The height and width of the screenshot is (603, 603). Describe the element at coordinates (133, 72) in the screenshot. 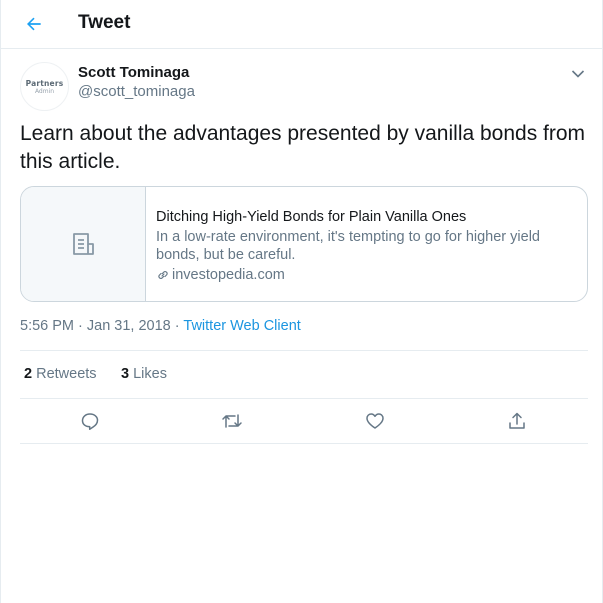

I see `author-name: Scott Tominaga` at that location.